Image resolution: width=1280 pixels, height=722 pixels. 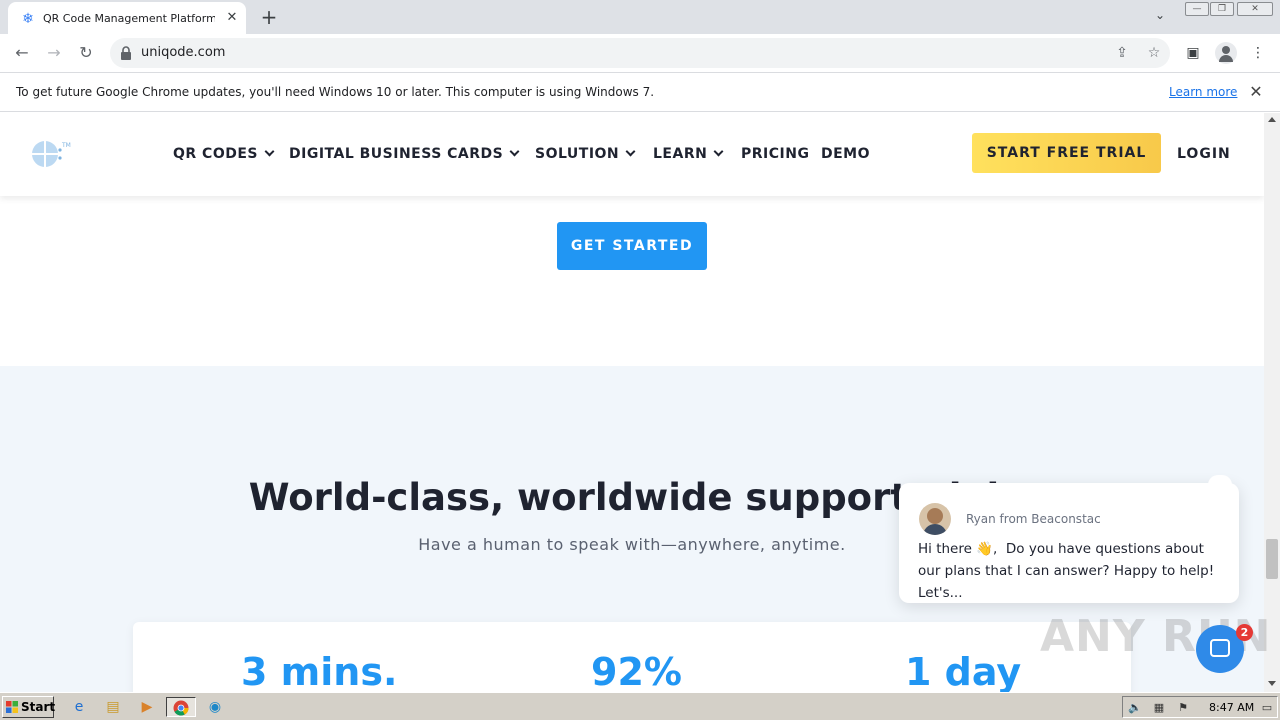 I want to click on nav-learn-label: LEARN, so click(x=680, y=154).